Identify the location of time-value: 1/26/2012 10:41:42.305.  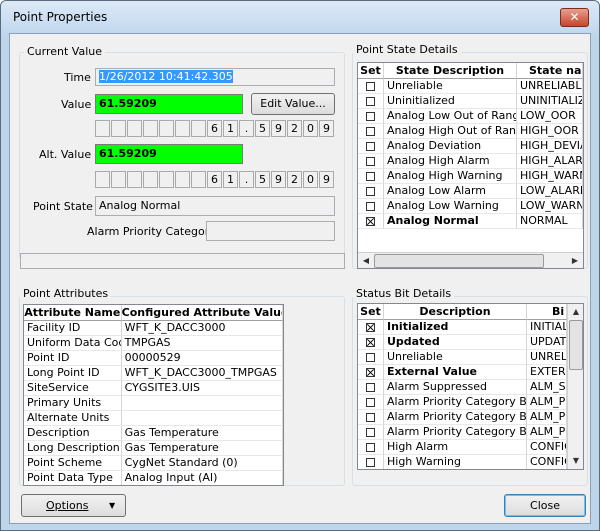
(166, 76).